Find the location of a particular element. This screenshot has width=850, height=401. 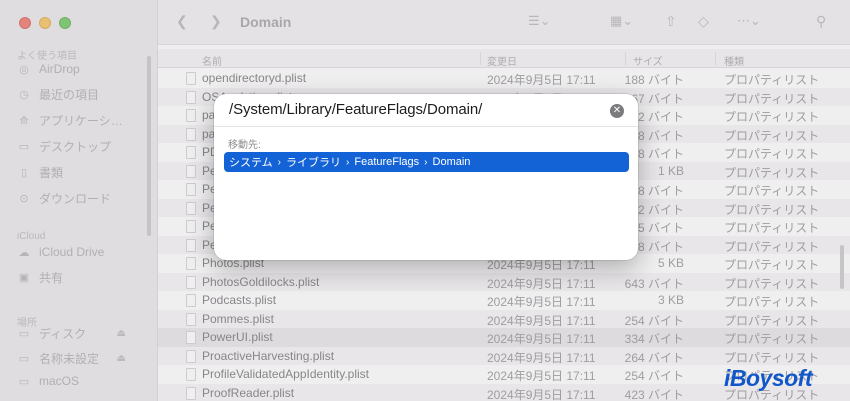

path-segment: ライブラリ is located at coordinates (314, 163).